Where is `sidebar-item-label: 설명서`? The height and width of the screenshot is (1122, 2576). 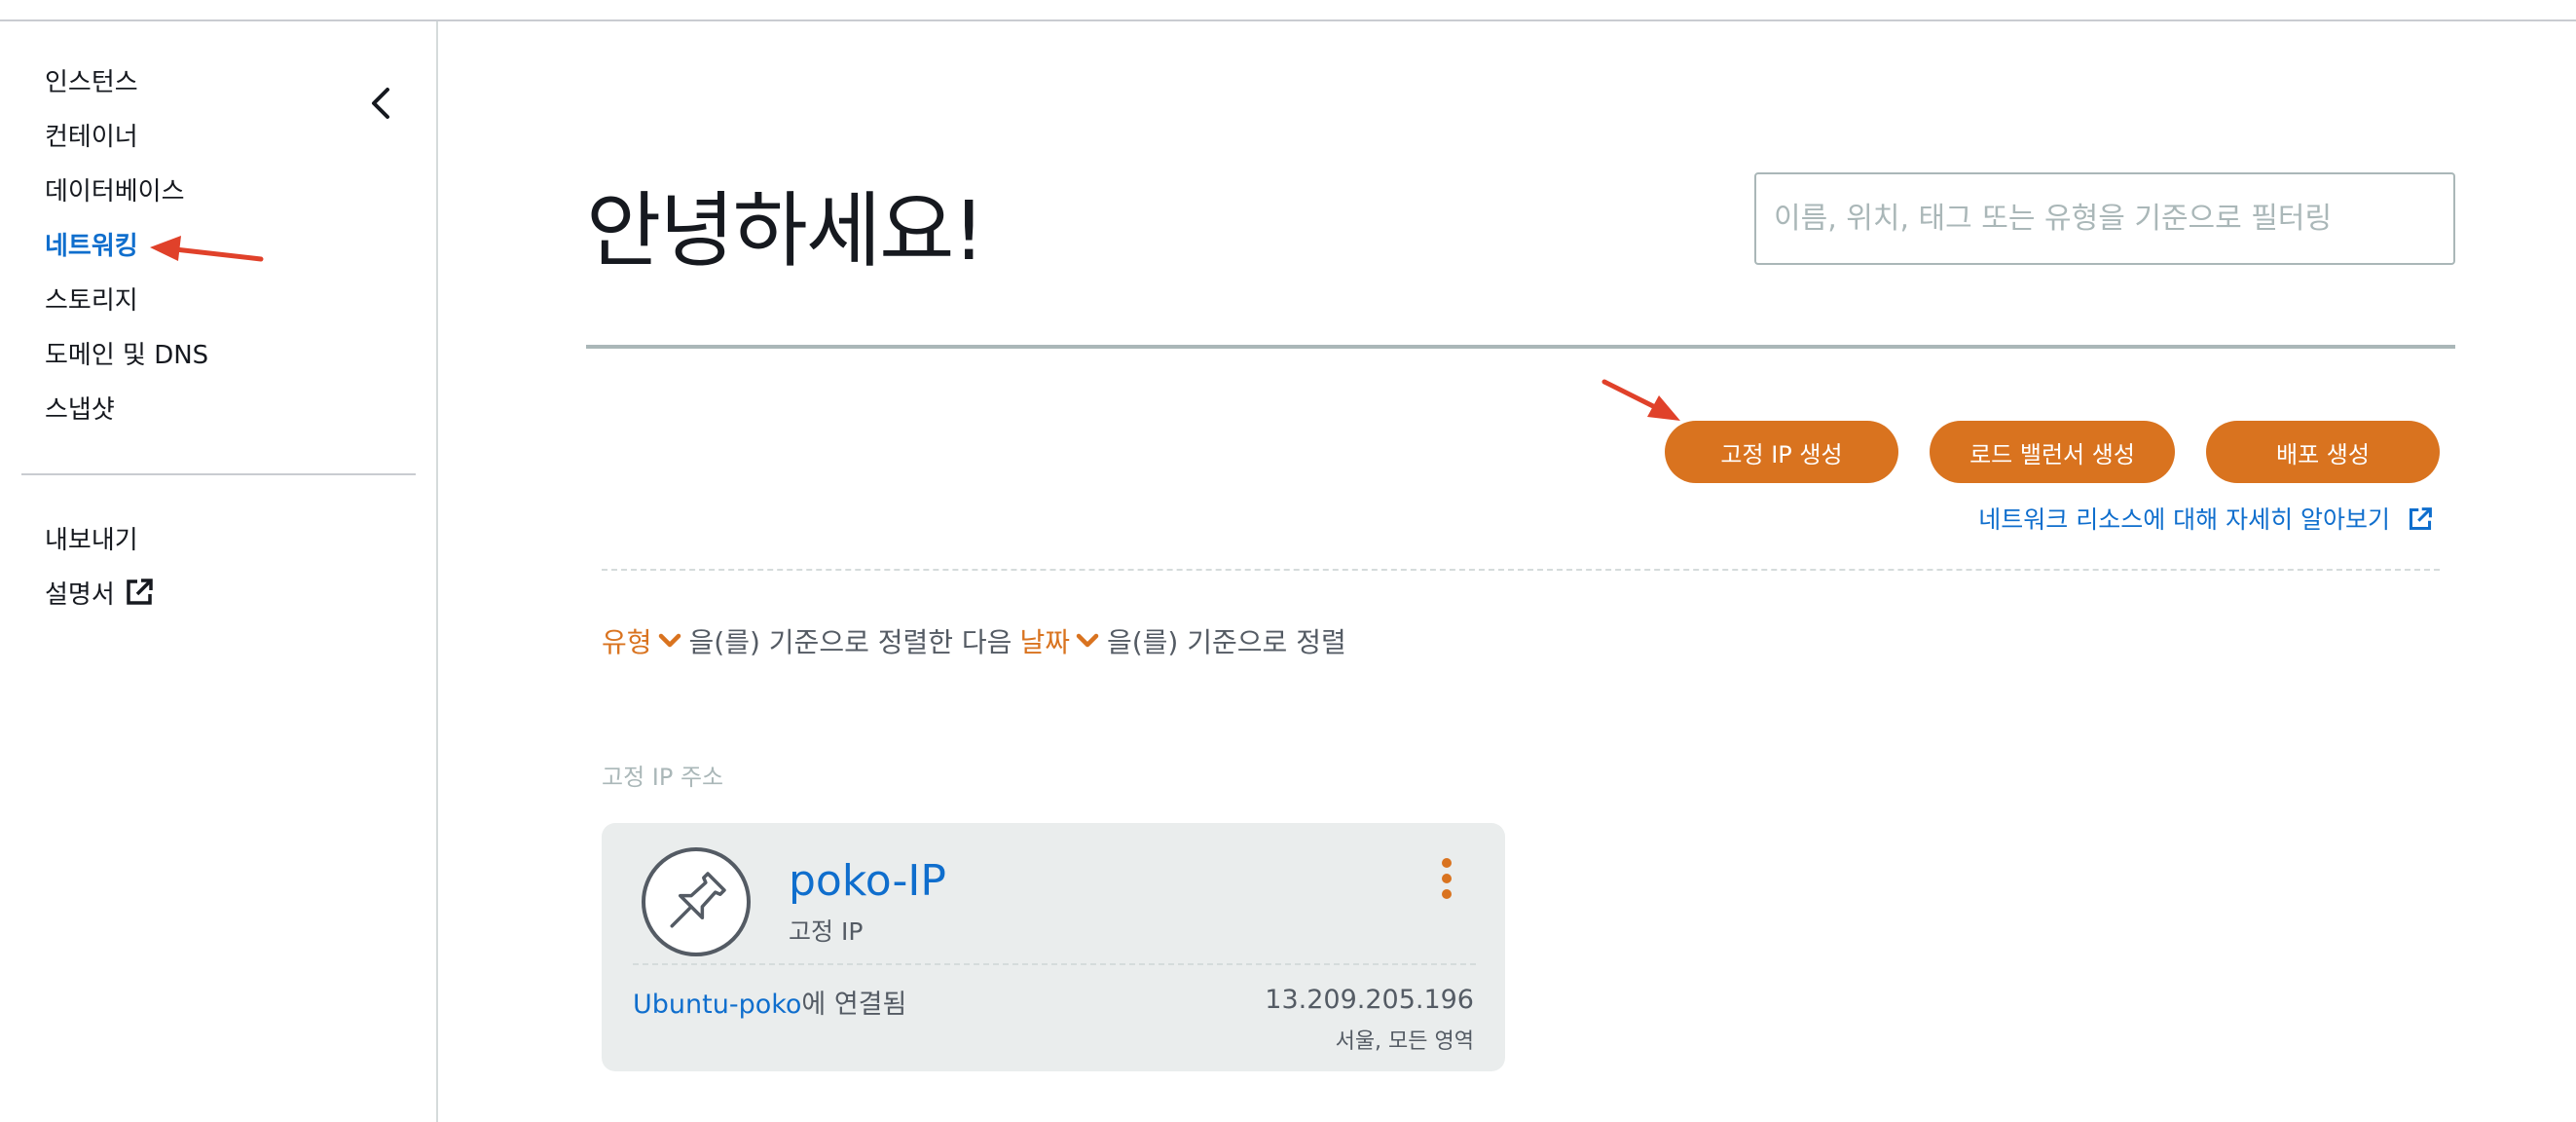 sidebar-item-label: 설명서 is located at coordinates (80, 595).